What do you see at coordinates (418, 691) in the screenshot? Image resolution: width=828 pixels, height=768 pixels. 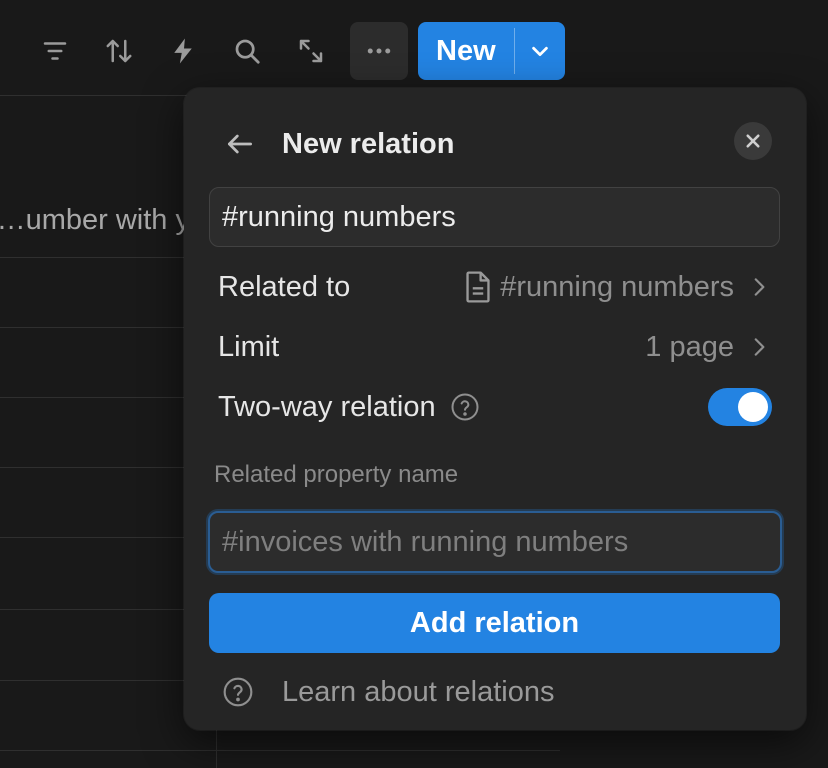 I see `learn-about-relations-text: Learn about relations` at bounding box center [418, 691].